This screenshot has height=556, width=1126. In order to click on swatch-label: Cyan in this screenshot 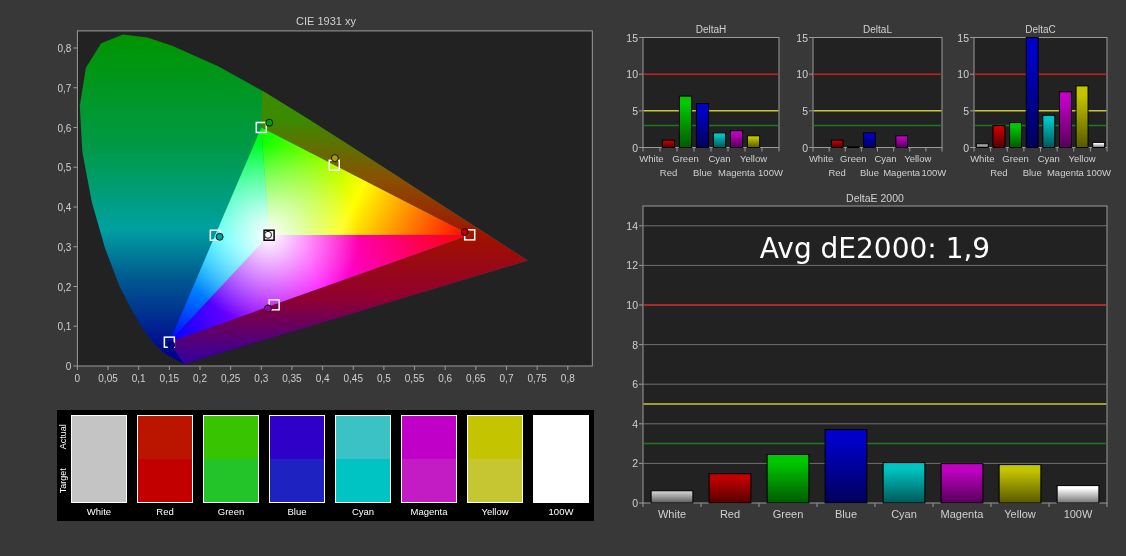, I will do `click(363, 512)`.